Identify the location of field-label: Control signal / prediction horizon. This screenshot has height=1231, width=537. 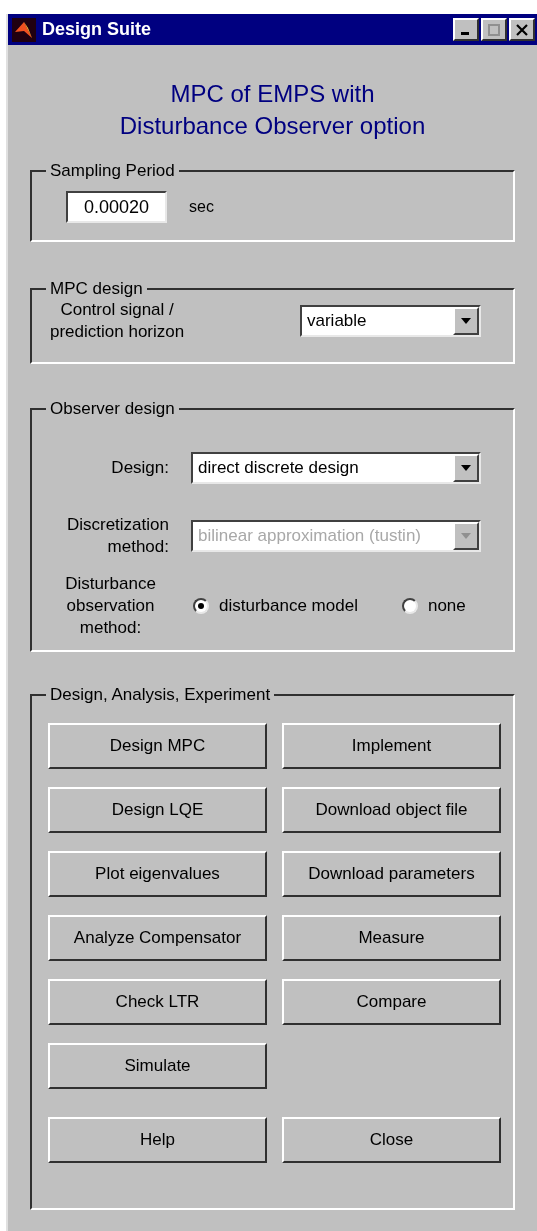
(117, 321).